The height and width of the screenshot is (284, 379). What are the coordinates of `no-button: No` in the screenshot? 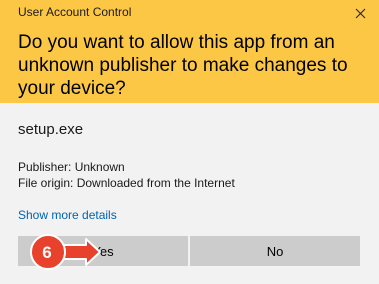 It's located at (275, 251).